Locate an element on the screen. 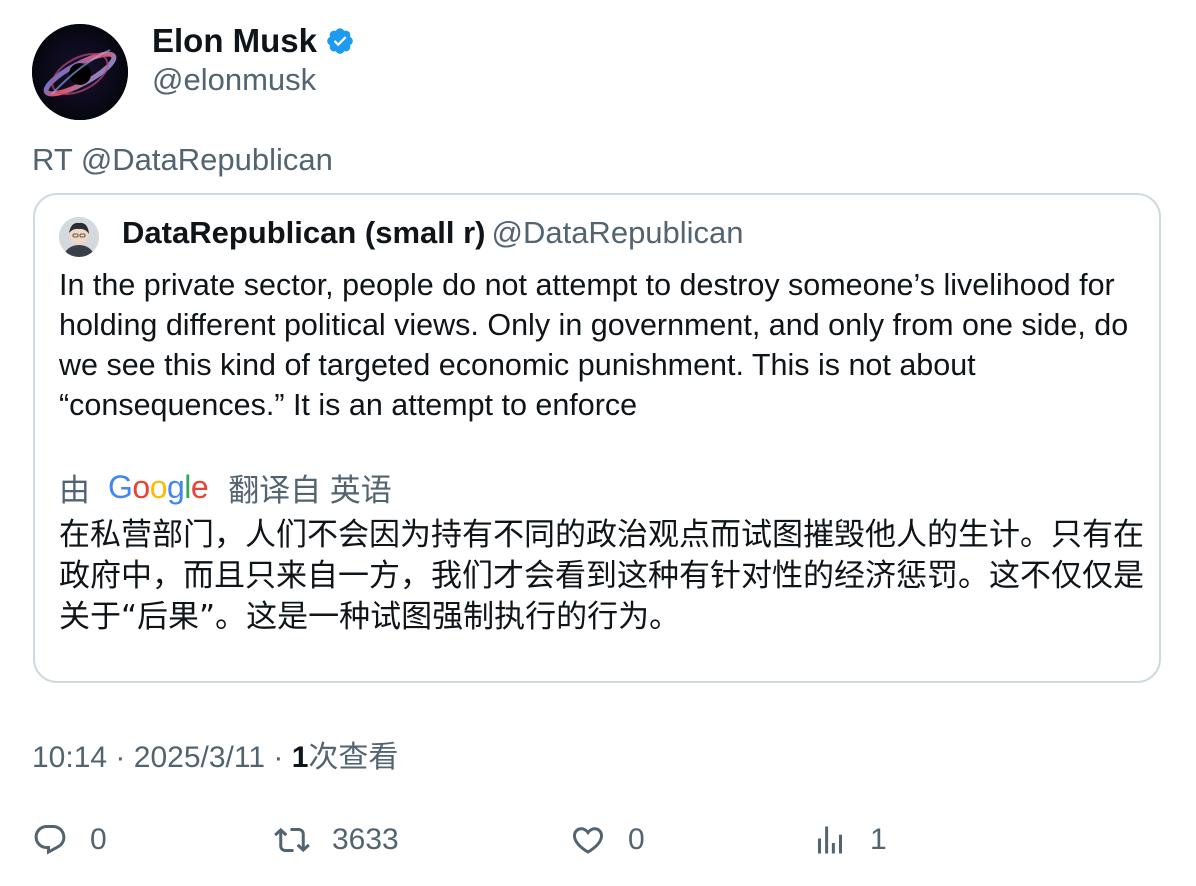 The height and width of the screenshot is (886, 1196). tweet-date: 2025/3/11 is located at coordinates (199, 757).